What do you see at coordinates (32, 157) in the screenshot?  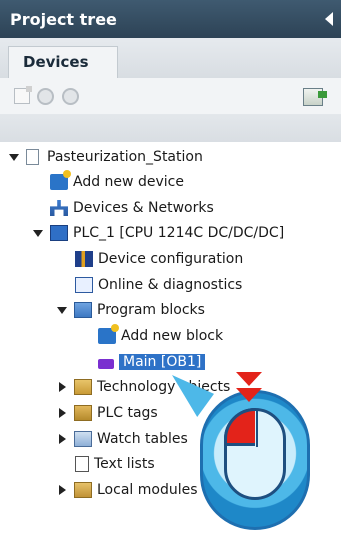 I see `project-icon` at bounding box center [32, 157].